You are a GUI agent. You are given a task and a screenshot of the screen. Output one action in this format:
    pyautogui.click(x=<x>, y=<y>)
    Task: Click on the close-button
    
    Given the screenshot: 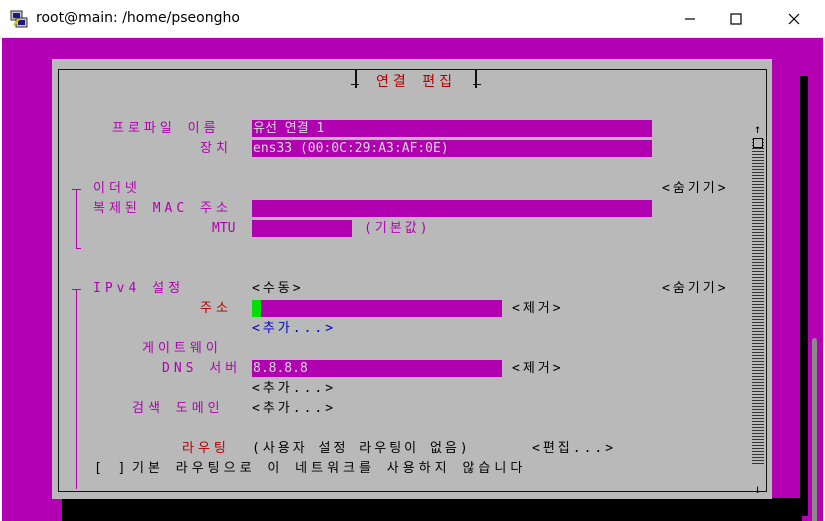 What is the action you would take?
    pyautogui.click(x=794, y=19)
    